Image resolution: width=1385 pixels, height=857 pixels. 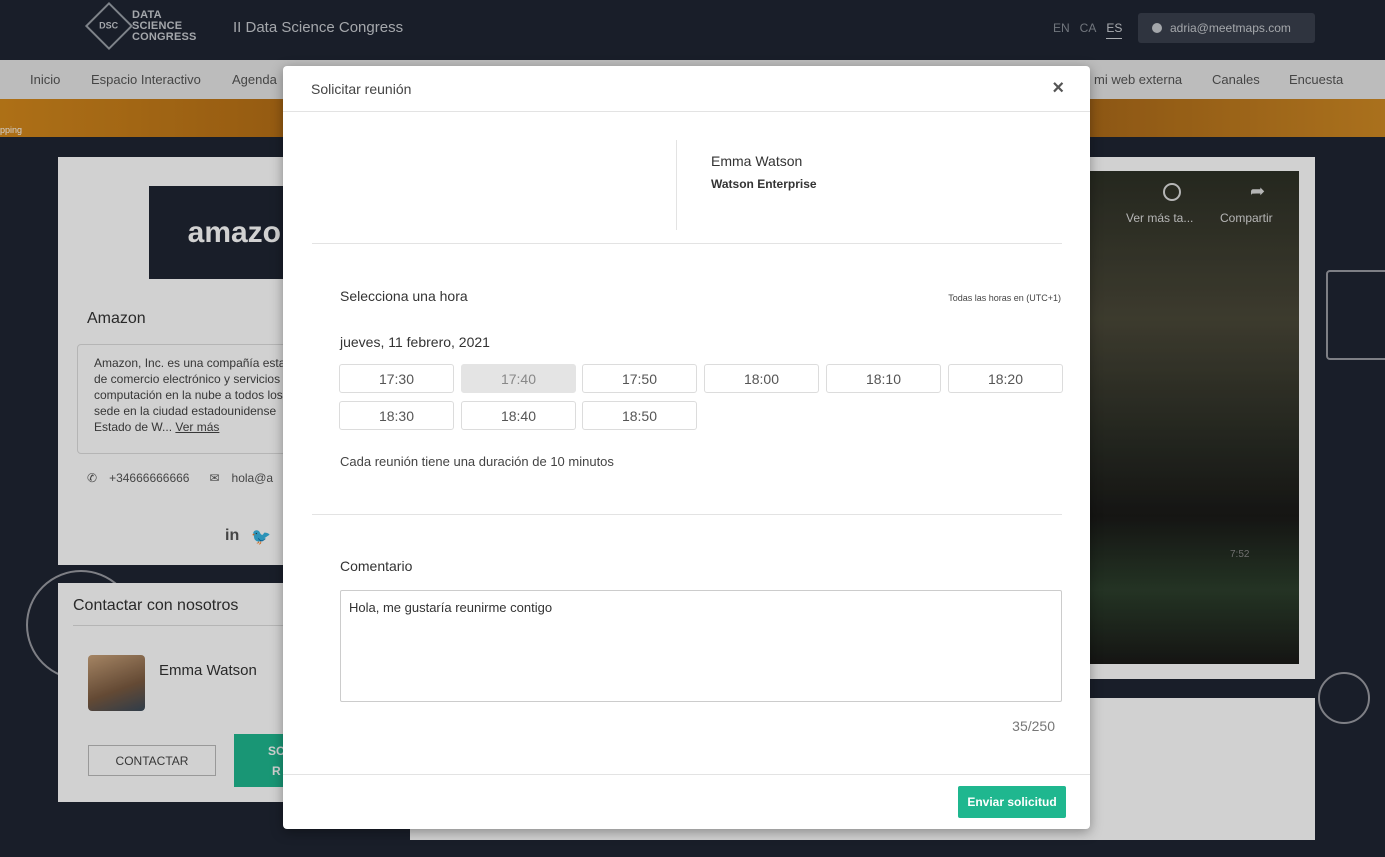 What do you see at coordinates (518, 415) in the screenshot?
I see `time-slot: 18:40` at bounding box center [518, 415].